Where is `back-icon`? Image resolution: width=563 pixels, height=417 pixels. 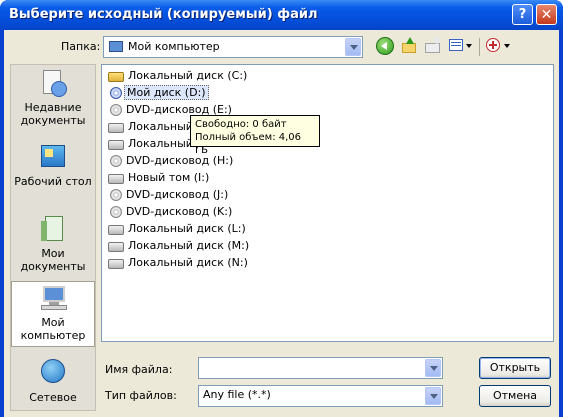 back-icon is located at coordinates (385, 46).